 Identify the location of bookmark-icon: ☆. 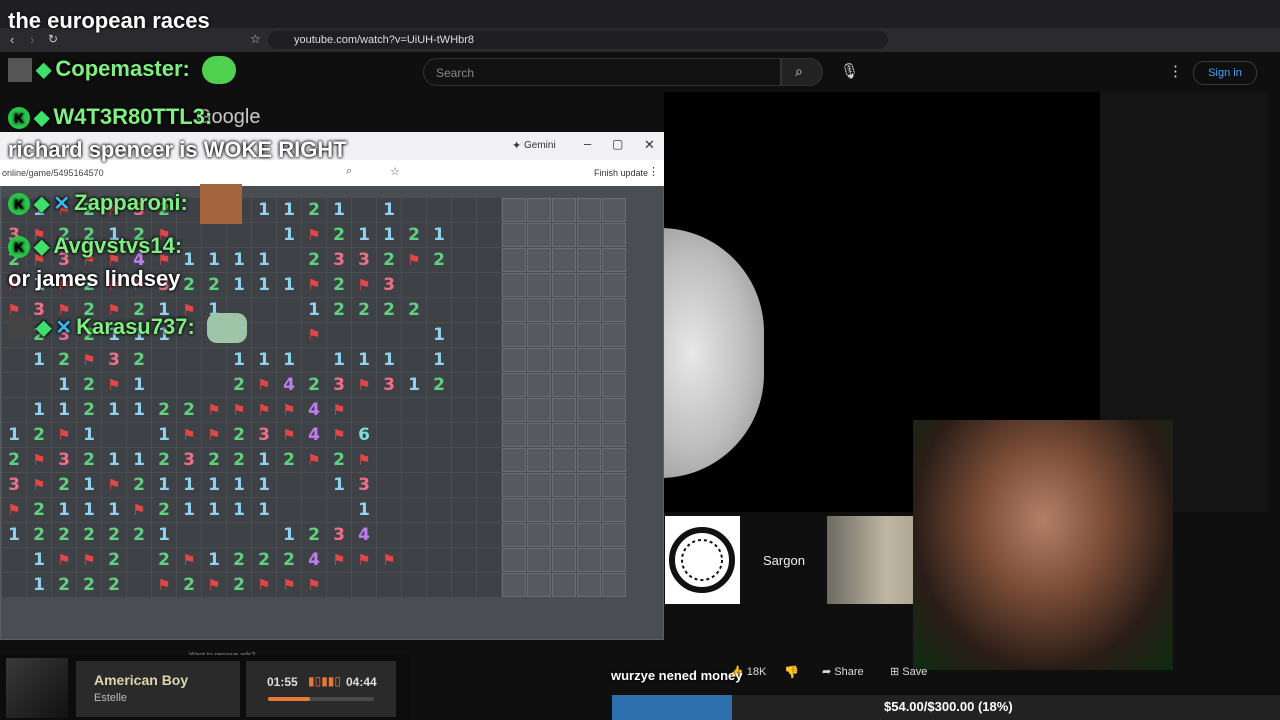
(255, 39).